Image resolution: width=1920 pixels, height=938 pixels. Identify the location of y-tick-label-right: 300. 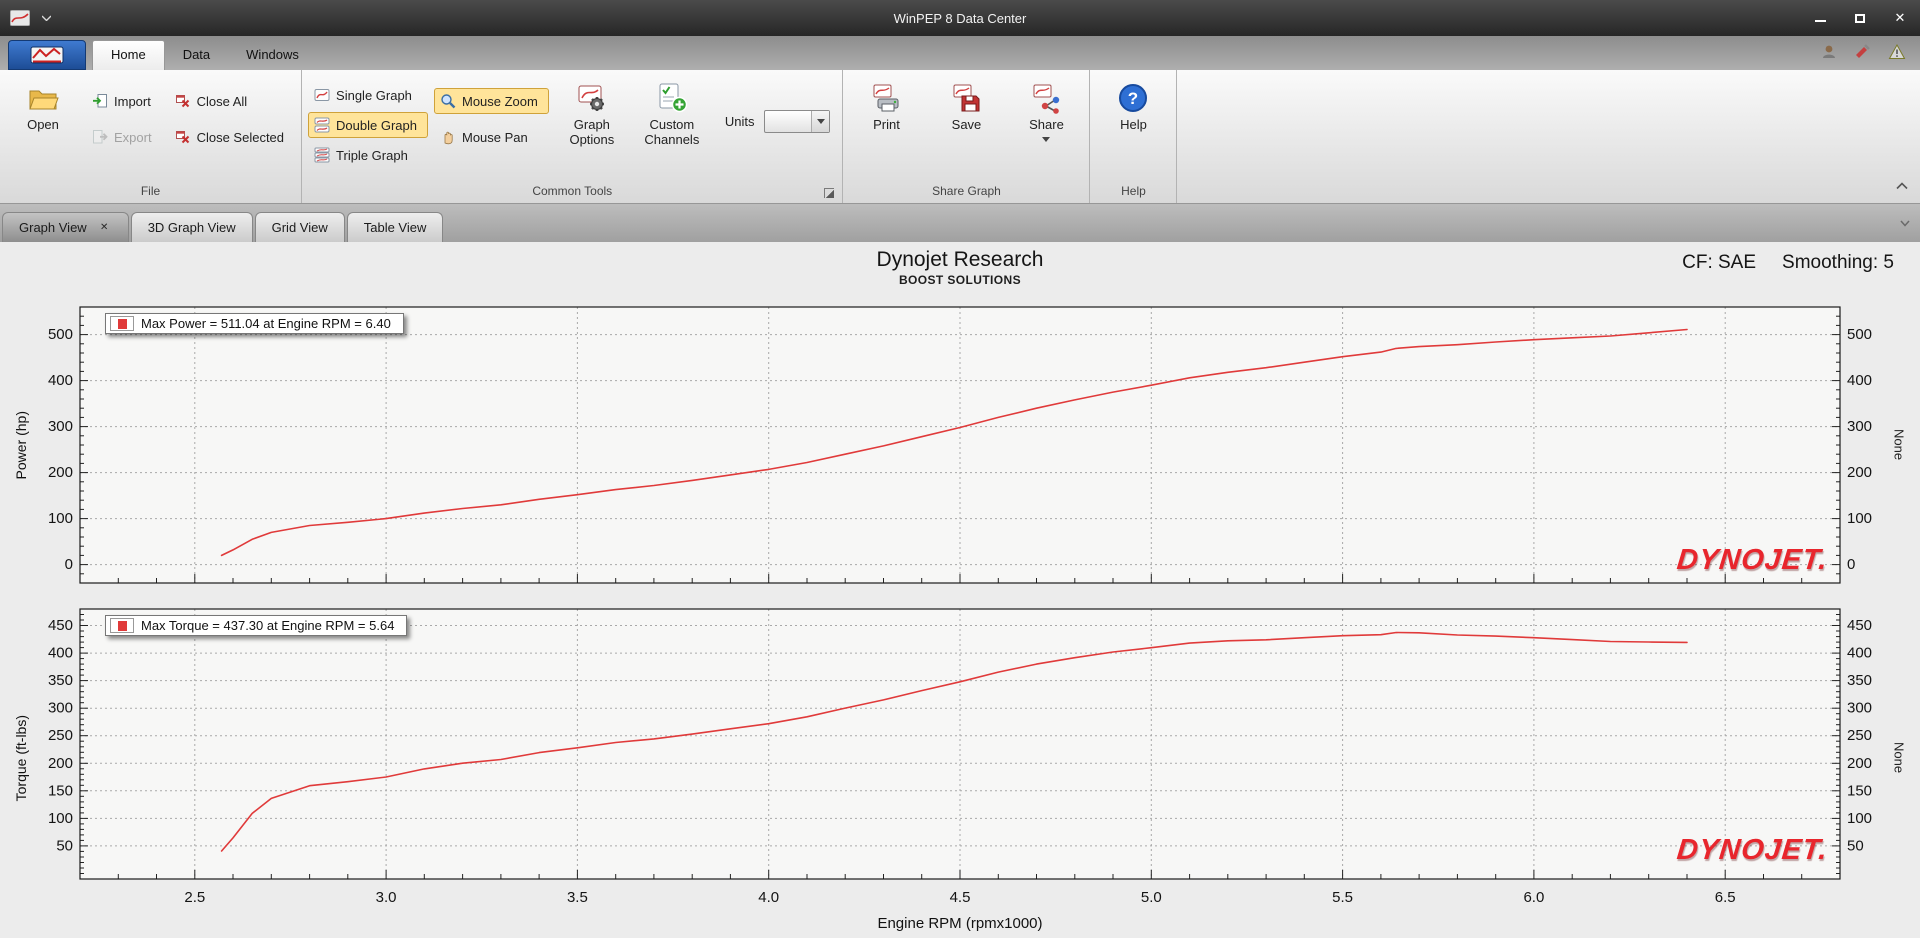
(1859, 708).